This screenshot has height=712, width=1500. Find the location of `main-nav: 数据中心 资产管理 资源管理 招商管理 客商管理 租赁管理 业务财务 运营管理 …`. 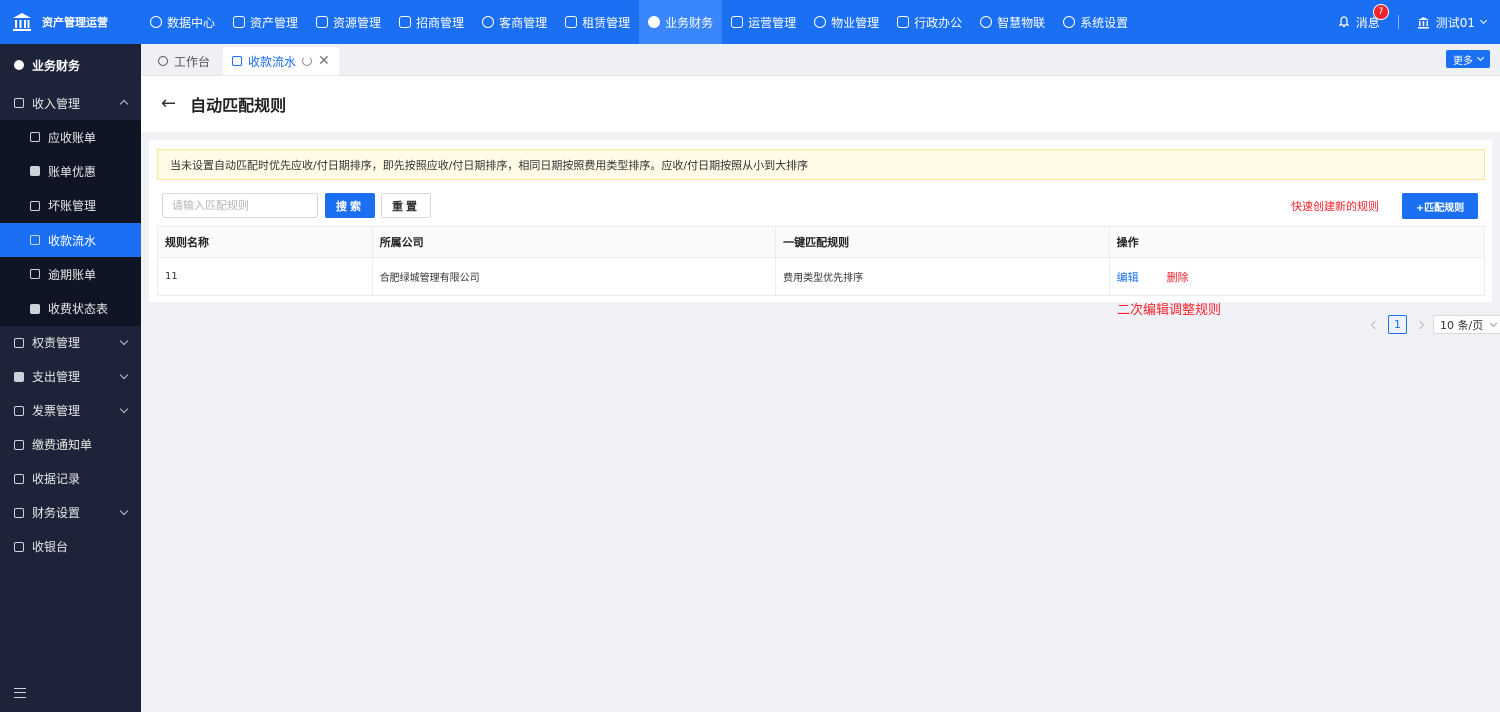

main-nav: 数据中心 资产管理 资源管理 招商管理 客商管理 租赁管理 业务财务 运营管理 … is located at coordinates (639, 22).